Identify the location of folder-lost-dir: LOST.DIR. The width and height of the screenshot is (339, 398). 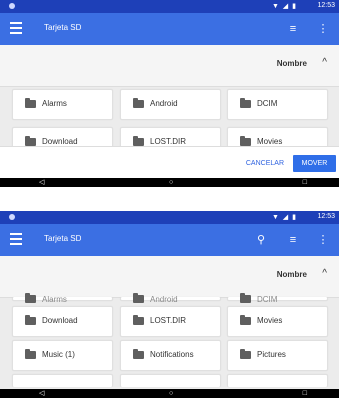
(170, 321).